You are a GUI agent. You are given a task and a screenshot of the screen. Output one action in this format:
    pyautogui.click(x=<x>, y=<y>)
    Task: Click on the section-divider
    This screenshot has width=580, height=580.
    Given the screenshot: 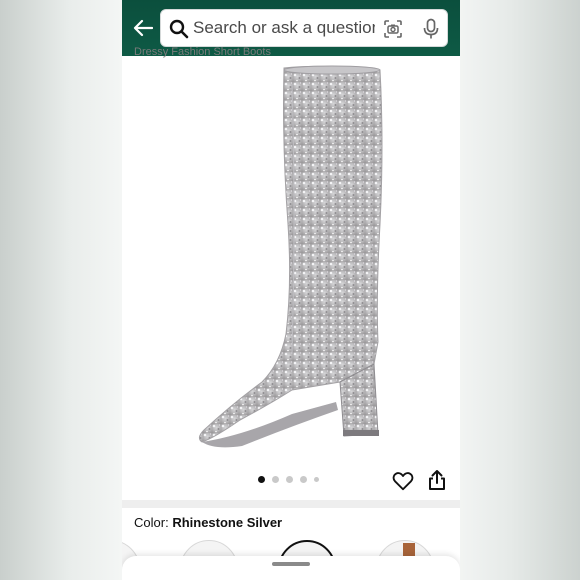 What is the action you would take?
    pyautogui.click(x=291, y=504)
    